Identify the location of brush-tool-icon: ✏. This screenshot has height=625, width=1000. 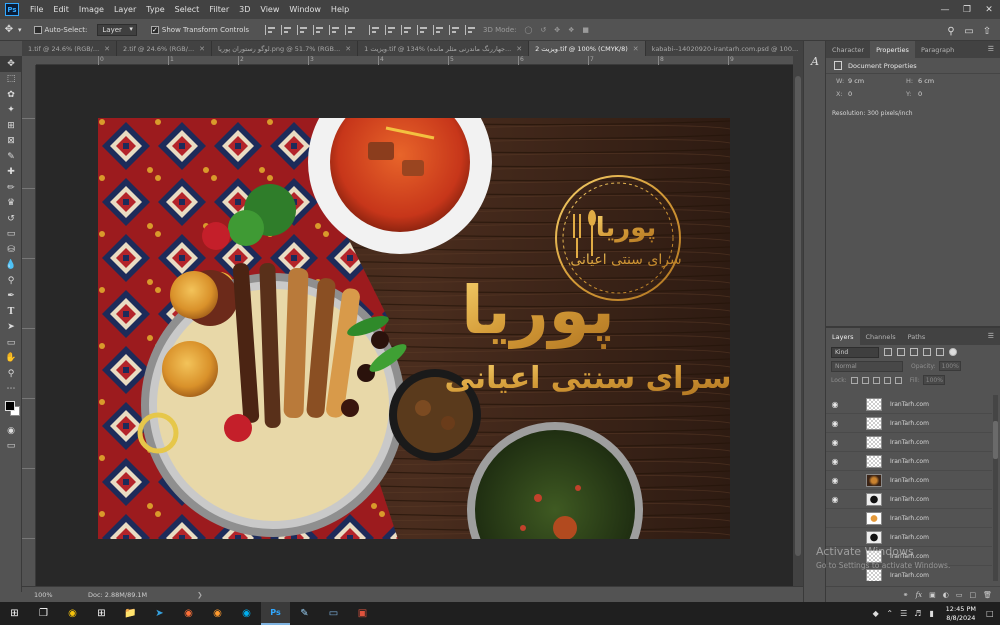
(11, 188).